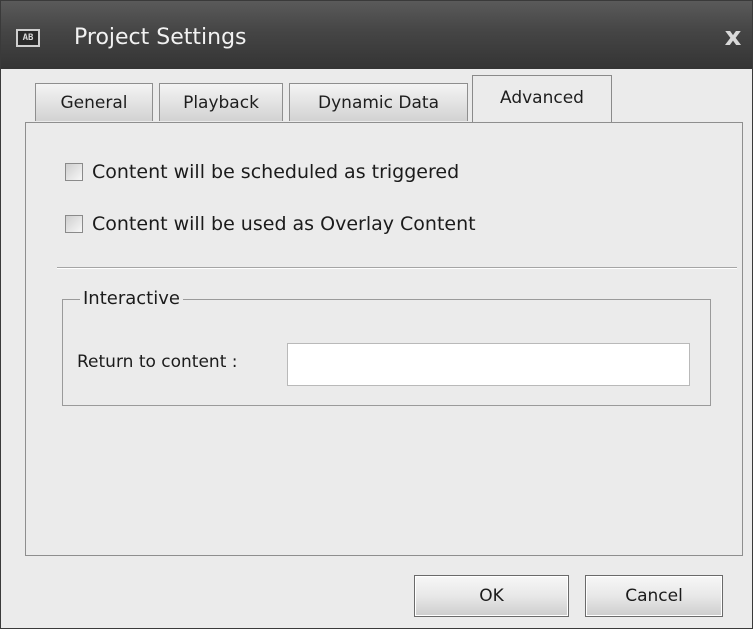 This screenshot has height=629, width=753. What do you see at coordinates (221, 102) in the screenshot?
I see `tab-playback: Playback` at bounding box center [221, 102].